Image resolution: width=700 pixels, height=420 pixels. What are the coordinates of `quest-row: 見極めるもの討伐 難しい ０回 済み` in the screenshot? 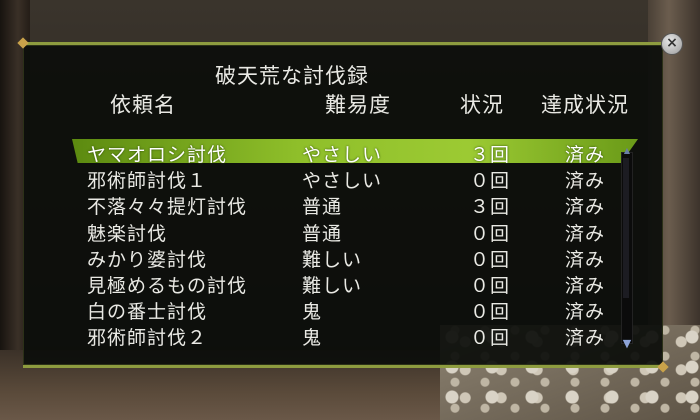 It's located at (350, 284).